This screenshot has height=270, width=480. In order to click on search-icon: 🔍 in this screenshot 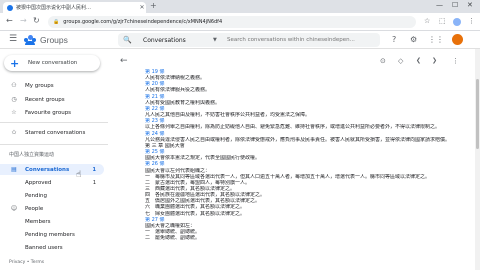, I will do `click(130, 40)`.